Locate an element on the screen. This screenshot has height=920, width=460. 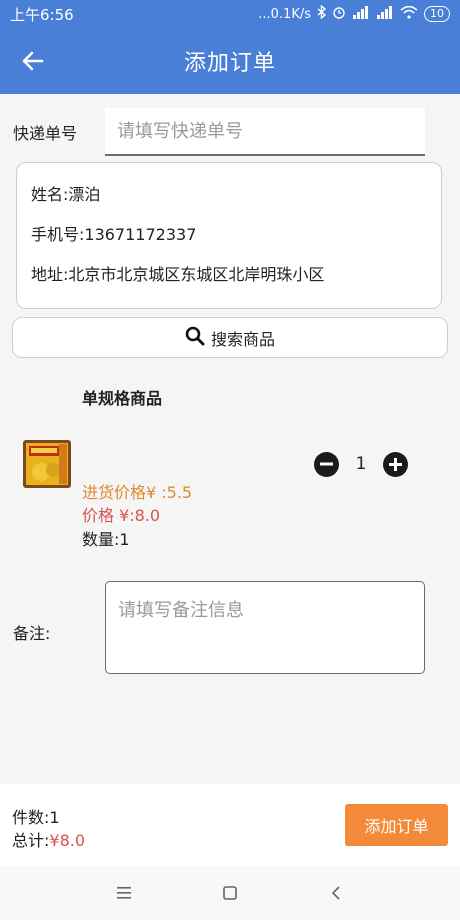
network-speed: ...0.1K/s is located at coordinates (284, 14).